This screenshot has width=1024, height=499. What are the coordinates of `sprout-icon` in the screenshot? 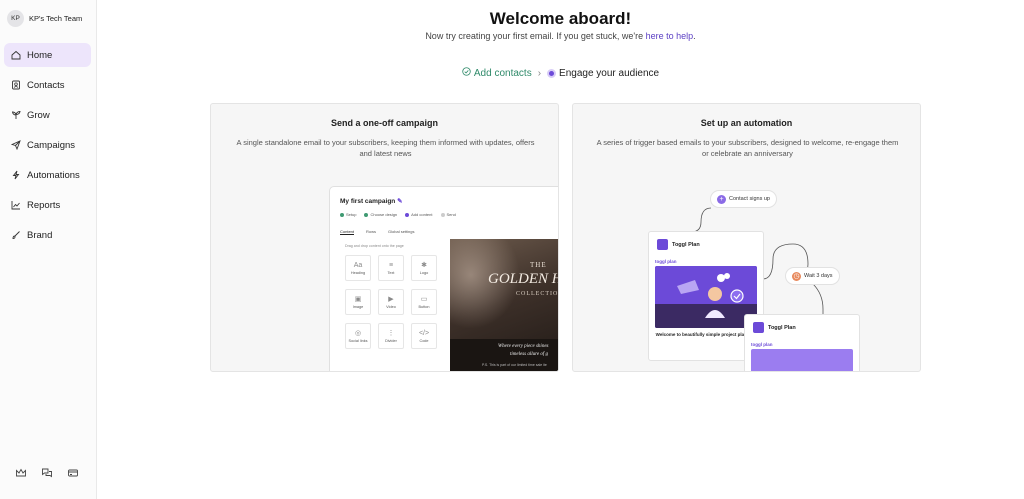 It's located at (16, 115).